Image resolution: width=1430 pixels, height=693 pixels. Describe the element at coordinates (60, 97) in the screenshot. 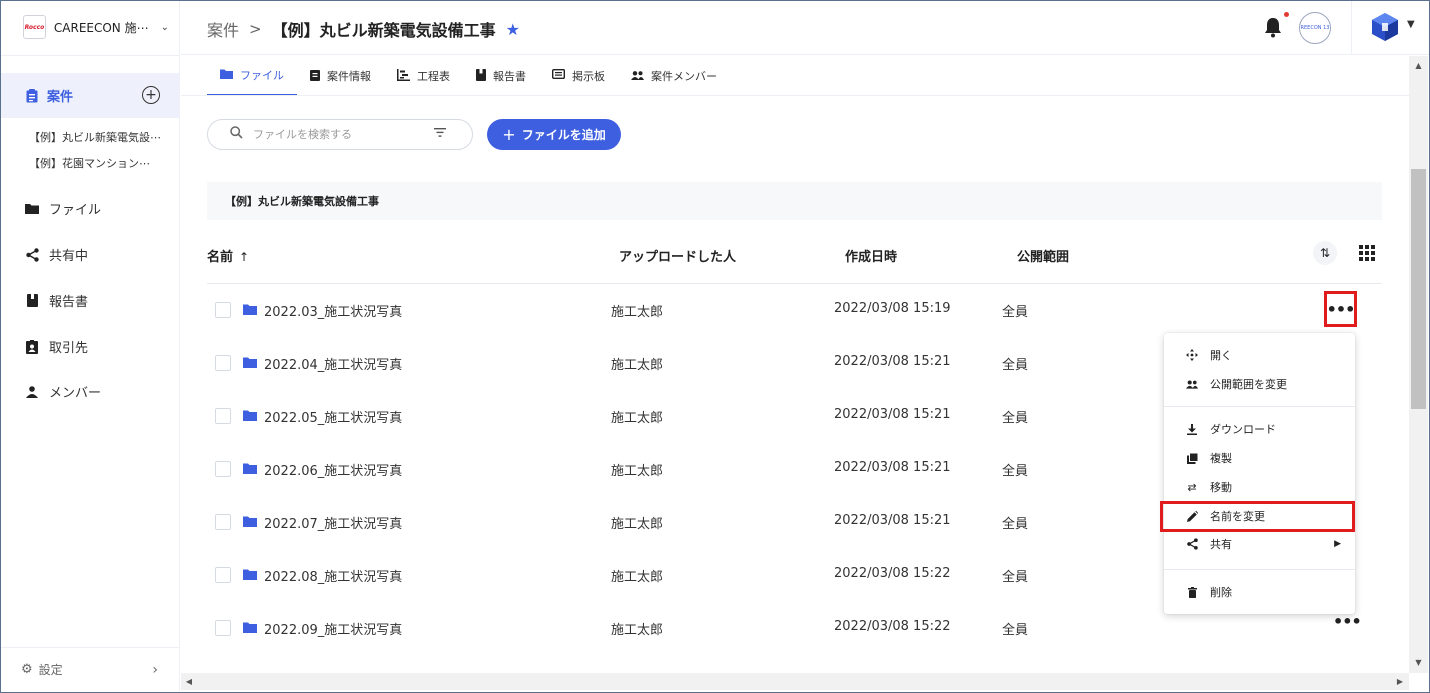

I see `sidebar-item-label: 案件` at that location.